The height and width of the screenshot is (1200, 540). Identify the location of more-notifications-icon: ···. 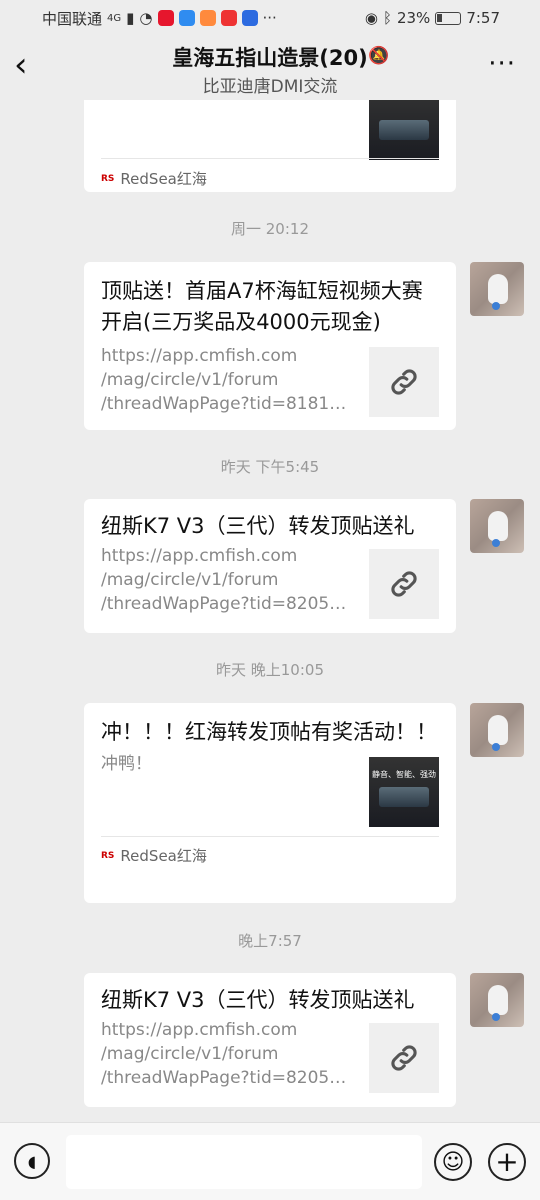
(269, 18).